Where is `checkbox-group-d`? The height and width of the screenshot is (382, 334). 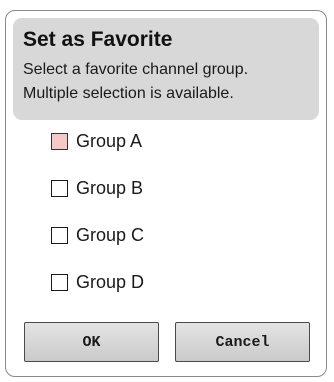 checkbox-group-d is located at coordinates (59, 282).